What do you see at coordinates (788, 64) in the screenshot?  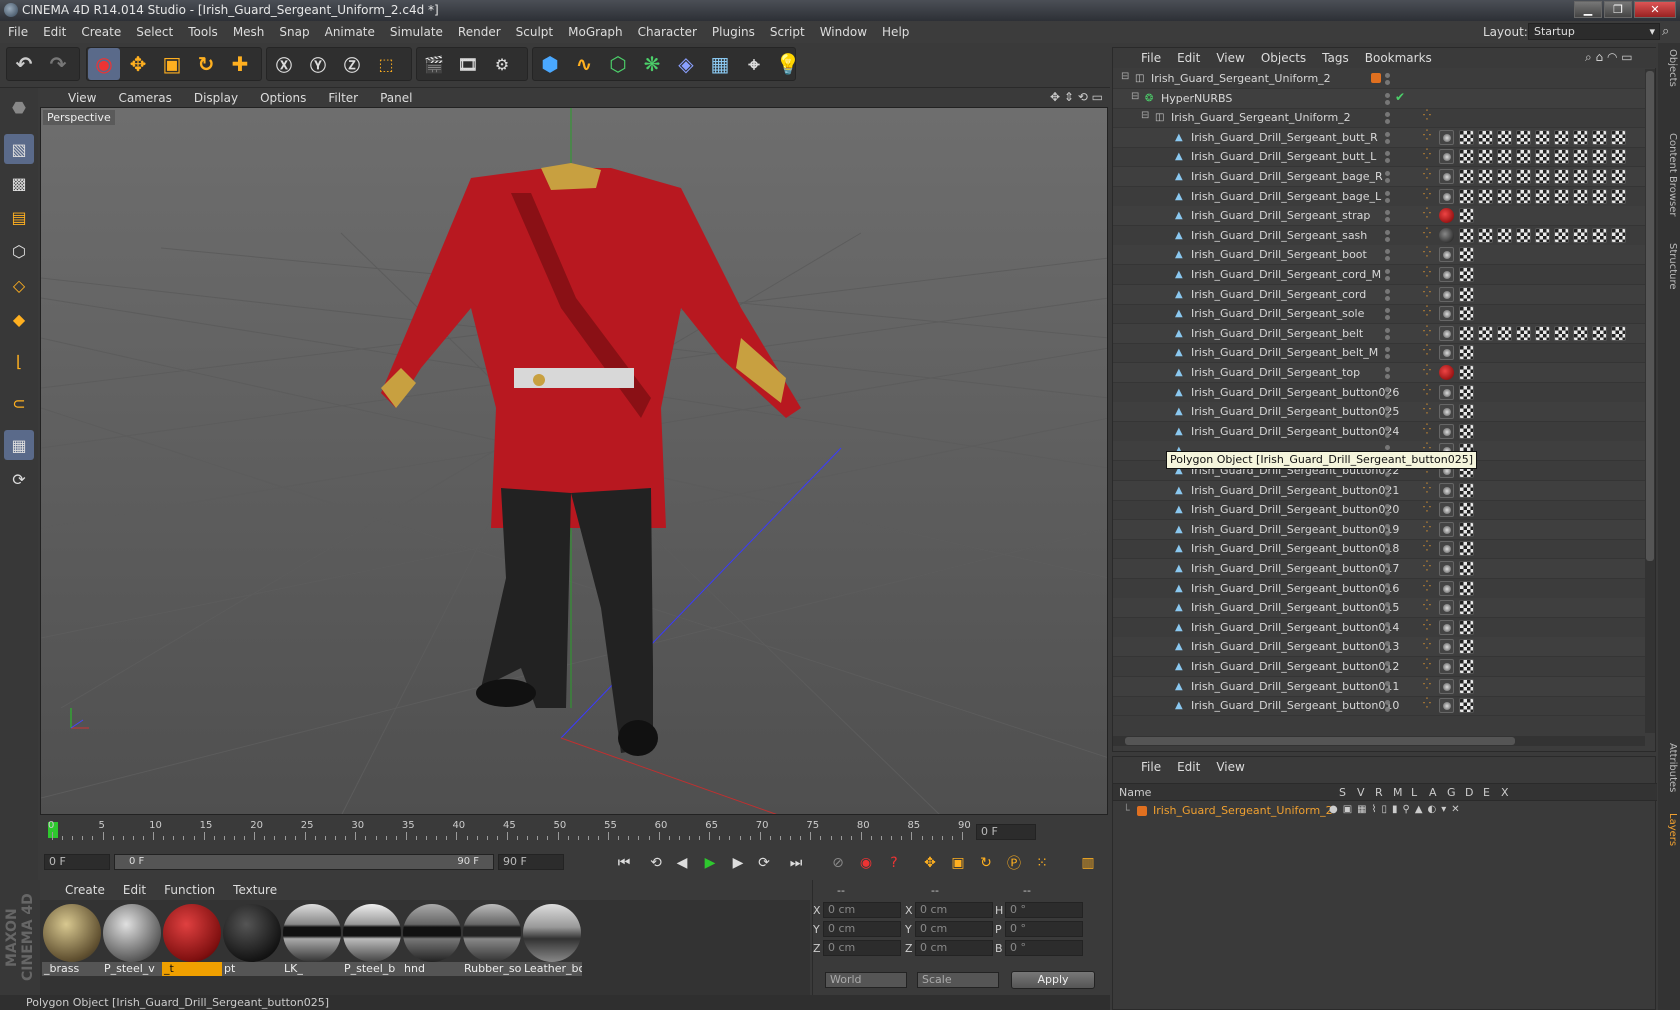 I see `light-icon: 💡` at bounding box center [788, 64].